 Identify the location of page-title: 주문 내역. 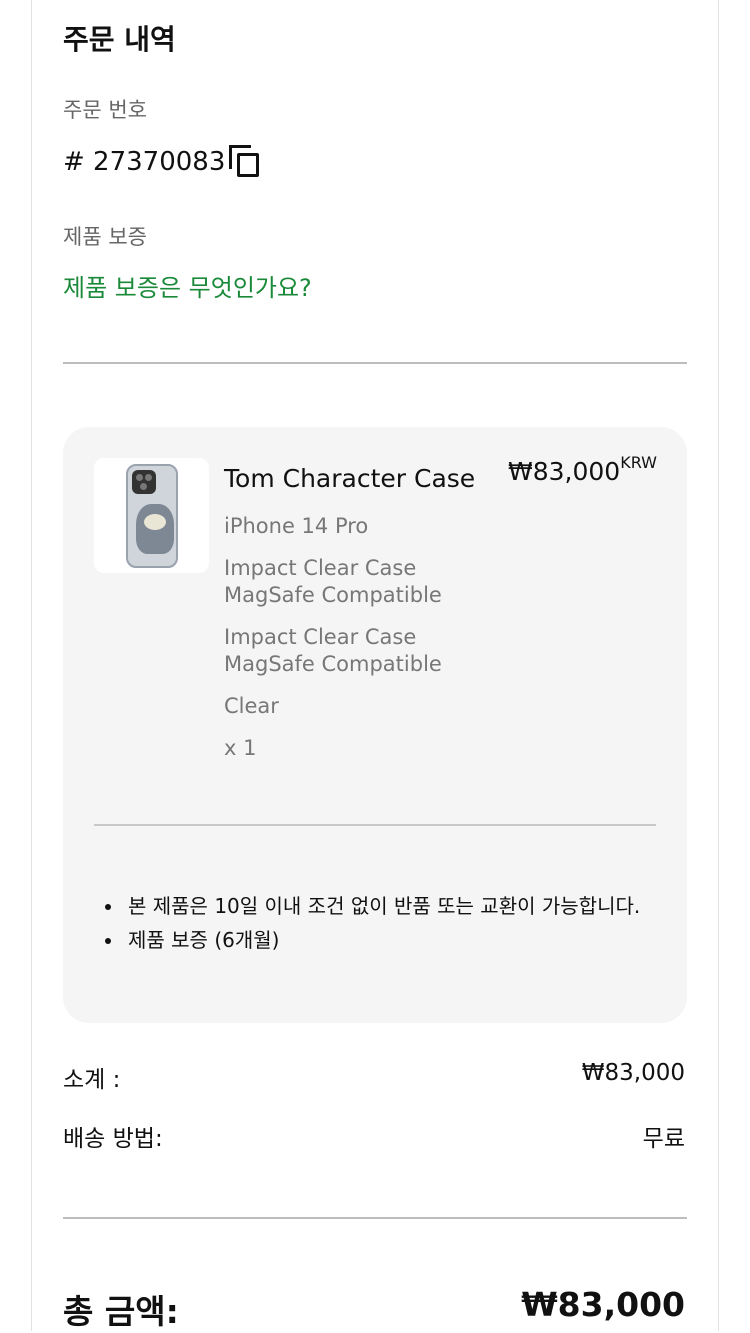
(119, 39).